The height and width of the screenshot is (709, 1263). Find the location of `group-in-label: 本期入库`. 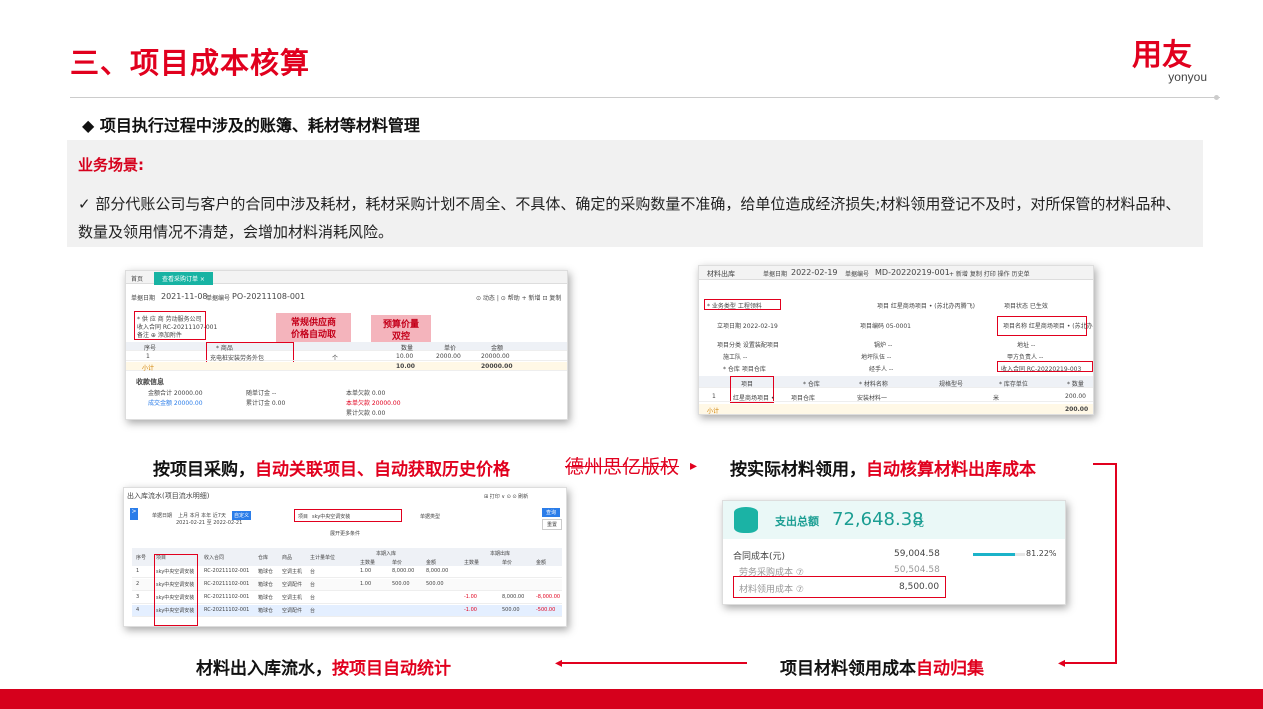

group-in-label: 本期入库 is located at coordinates (386, 554).